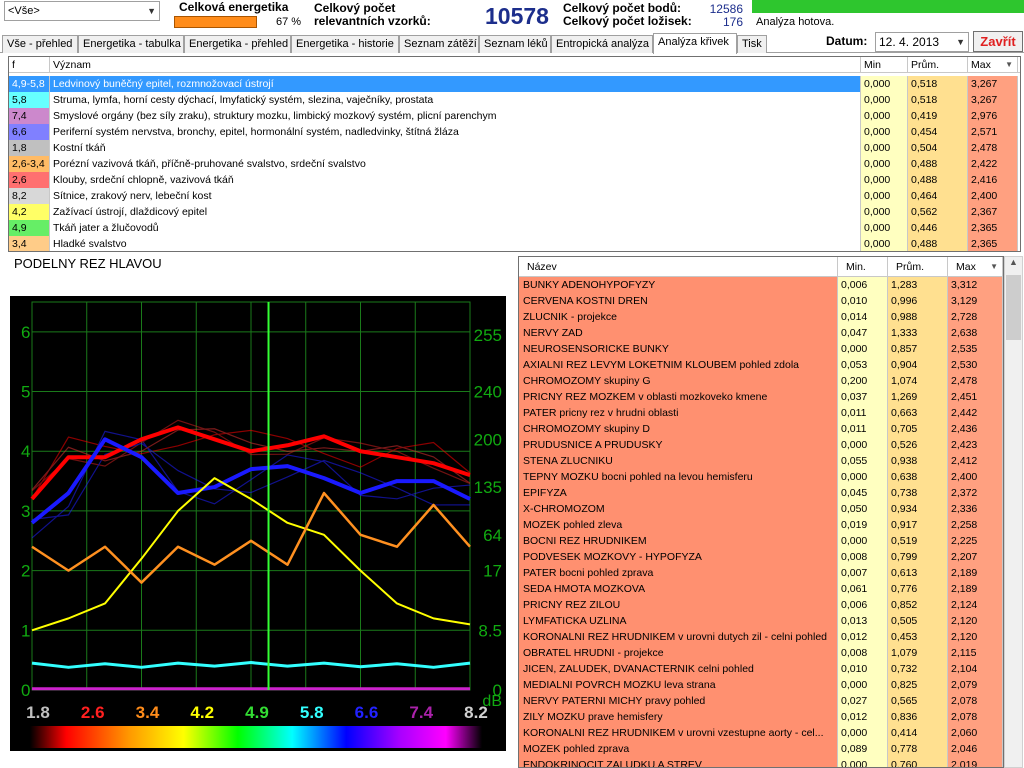 This screenshot has height=768, width=1024. Describe the element at coordinates (761, 589) in the screenshot. I see `list-item: SEDA HMOTA MOZKOVA 0,061 0,776 2,189` at that location.